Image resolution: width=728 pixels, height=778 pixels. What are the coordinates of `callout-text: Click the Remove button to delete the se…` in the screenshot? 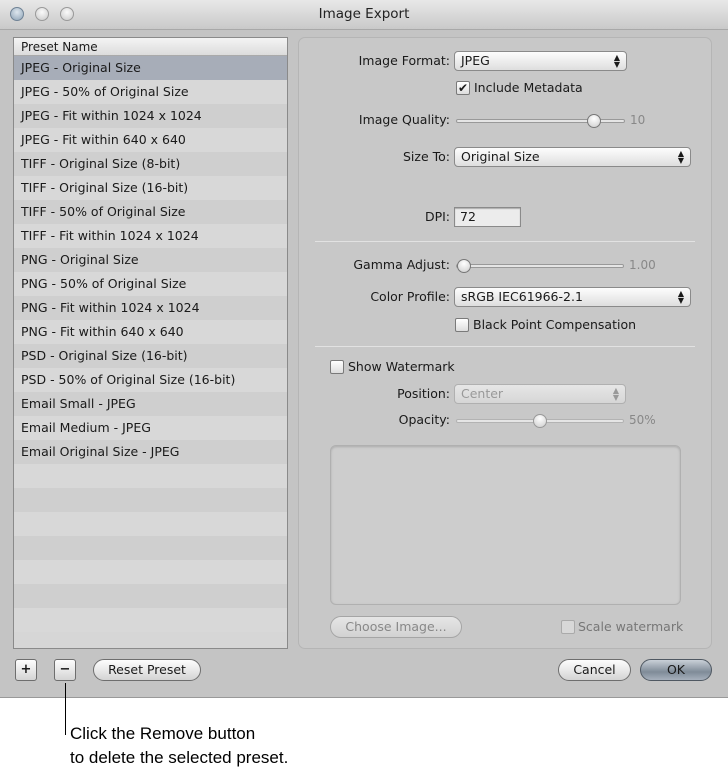 It's located at (179, 746).